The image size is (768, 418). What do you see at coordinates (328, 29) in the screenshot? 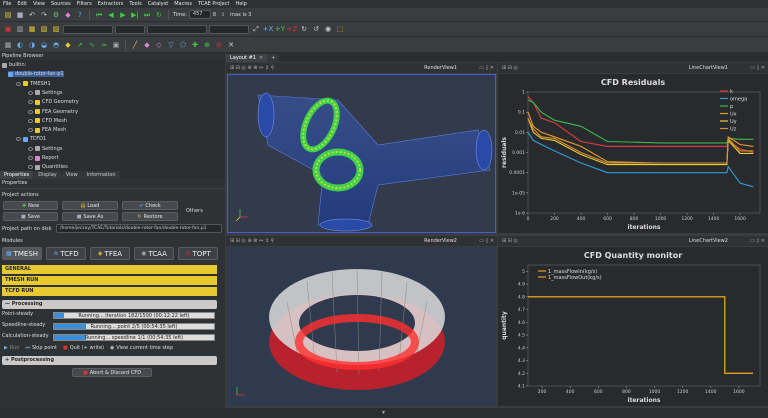
I see `camera-icon: ◉` at bounding box center [328, 29].